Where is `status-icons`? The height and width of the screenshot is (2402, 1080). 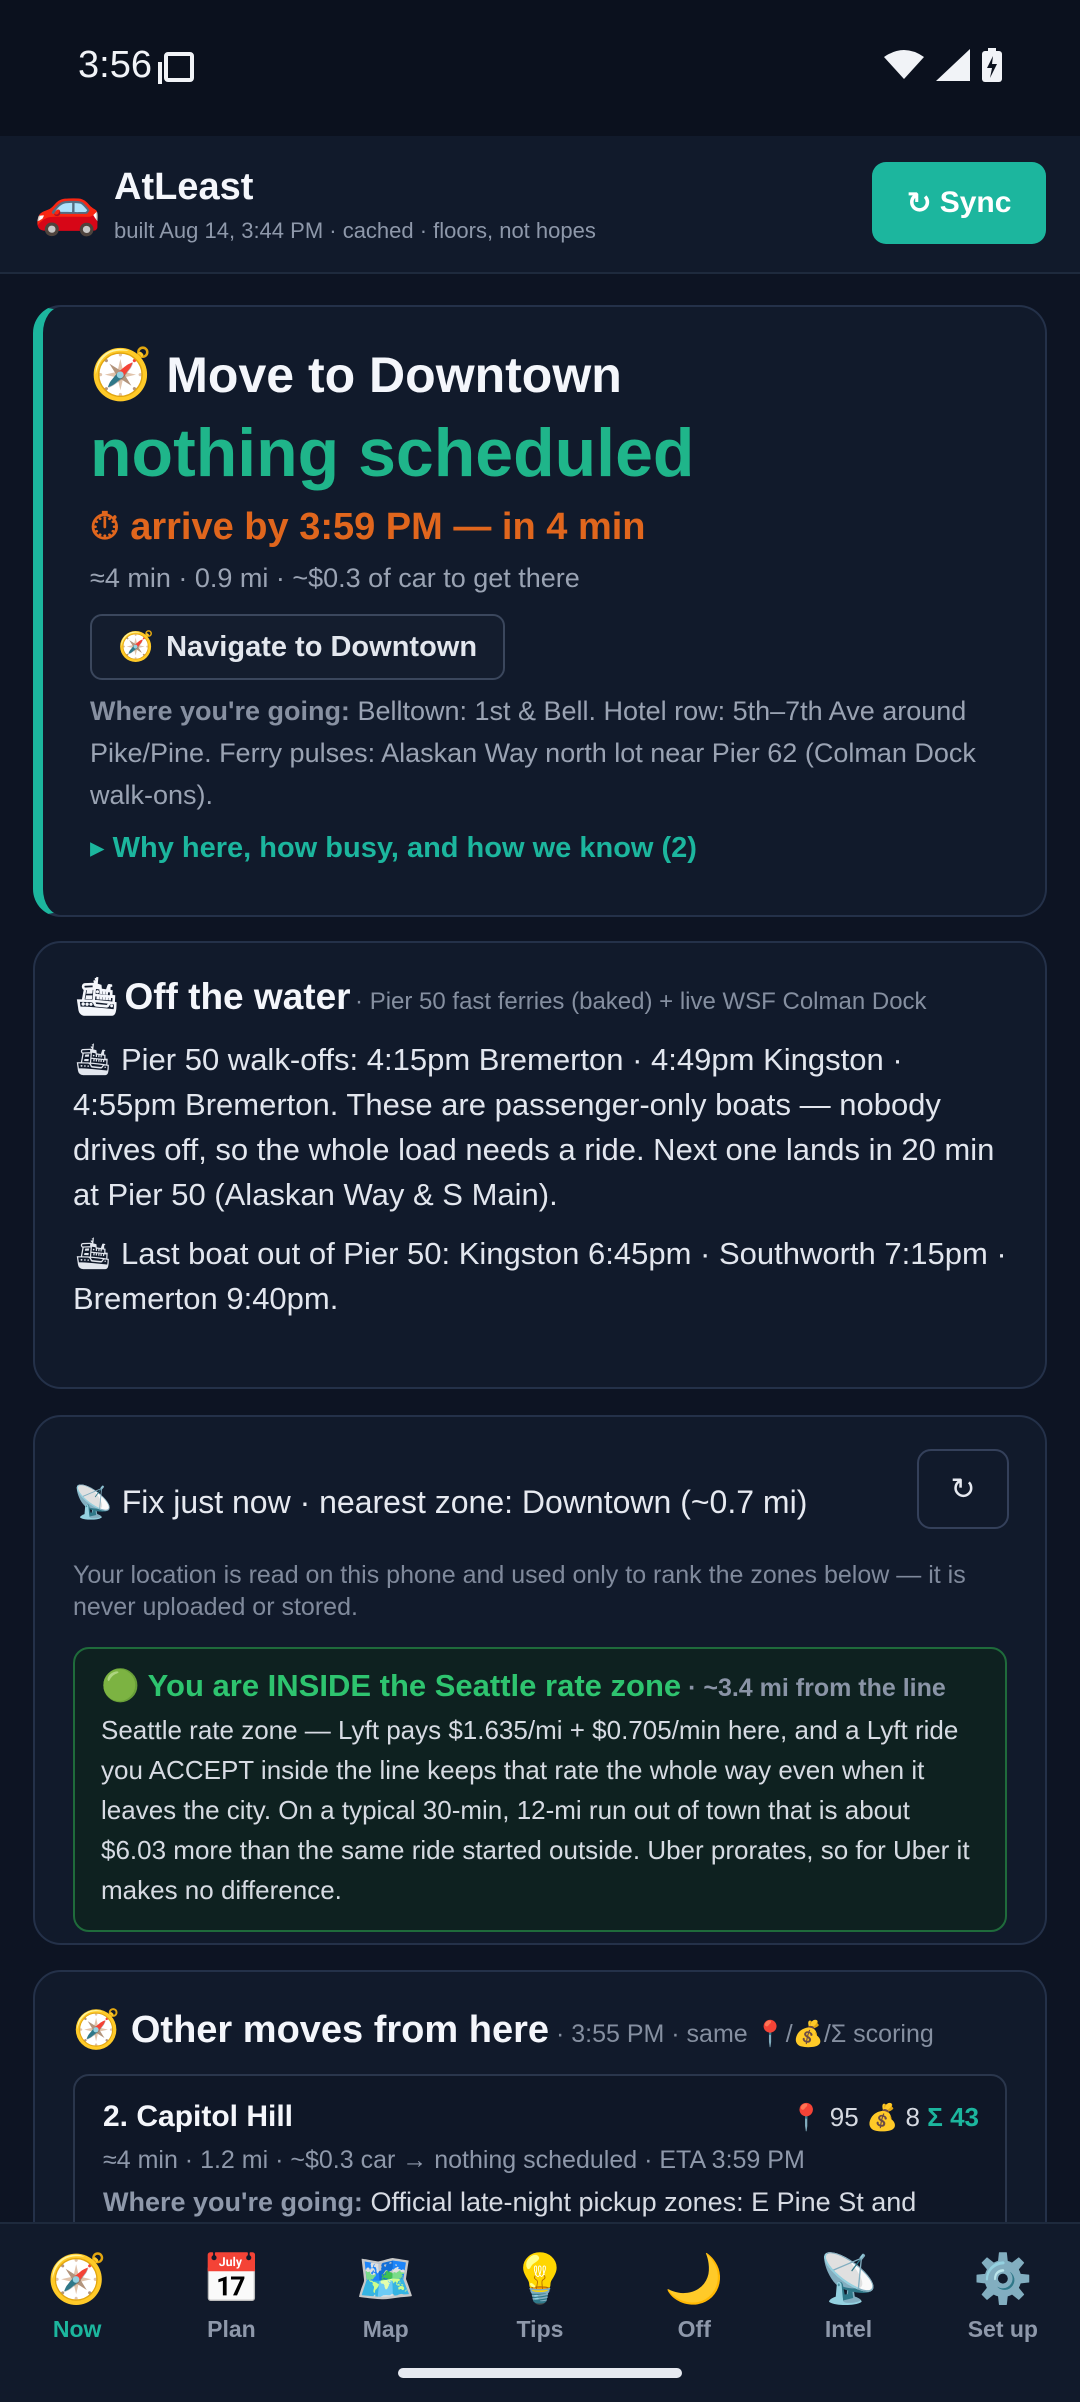
status-icons is located at coordinates (943, 65).